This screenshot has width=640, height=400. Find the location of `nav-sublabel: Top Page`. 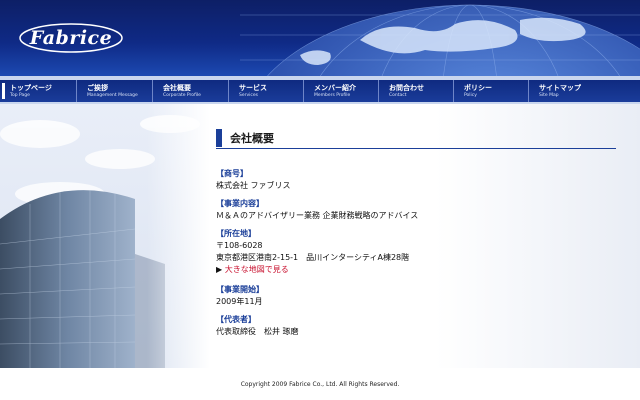

nav-sublabel: Top Page is located at coordinates (20, 95).